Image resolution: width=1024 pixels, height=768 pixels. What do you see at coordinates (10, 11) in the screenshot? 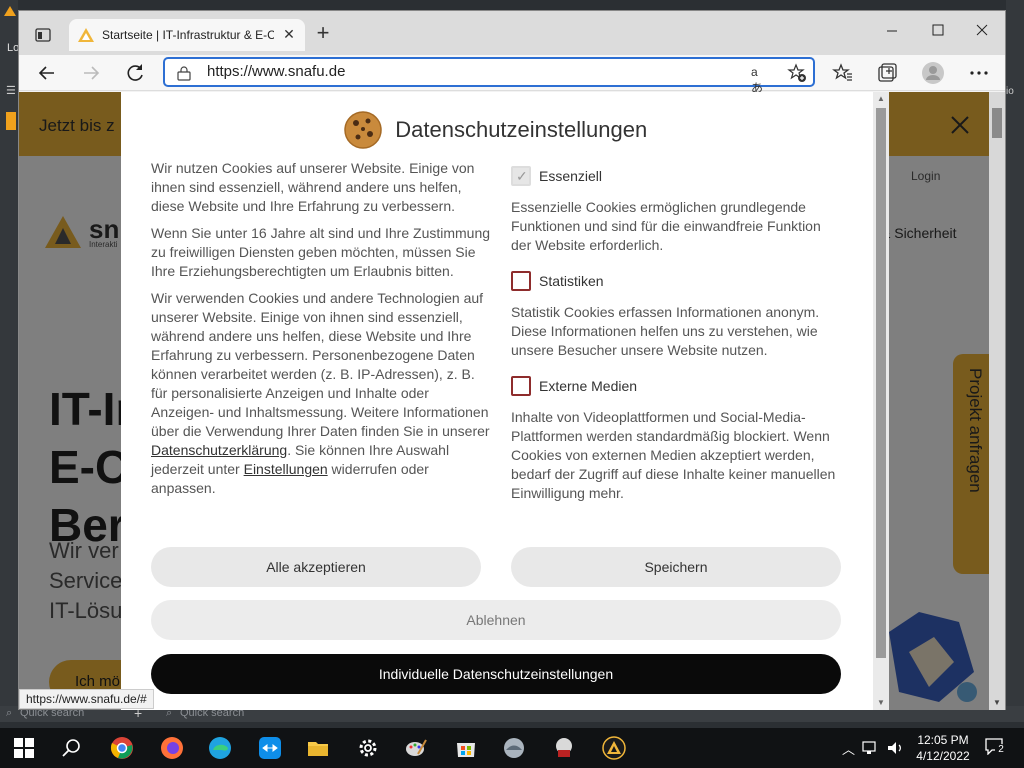
I see `app-logo-icon` at bounding box center [10, 11].